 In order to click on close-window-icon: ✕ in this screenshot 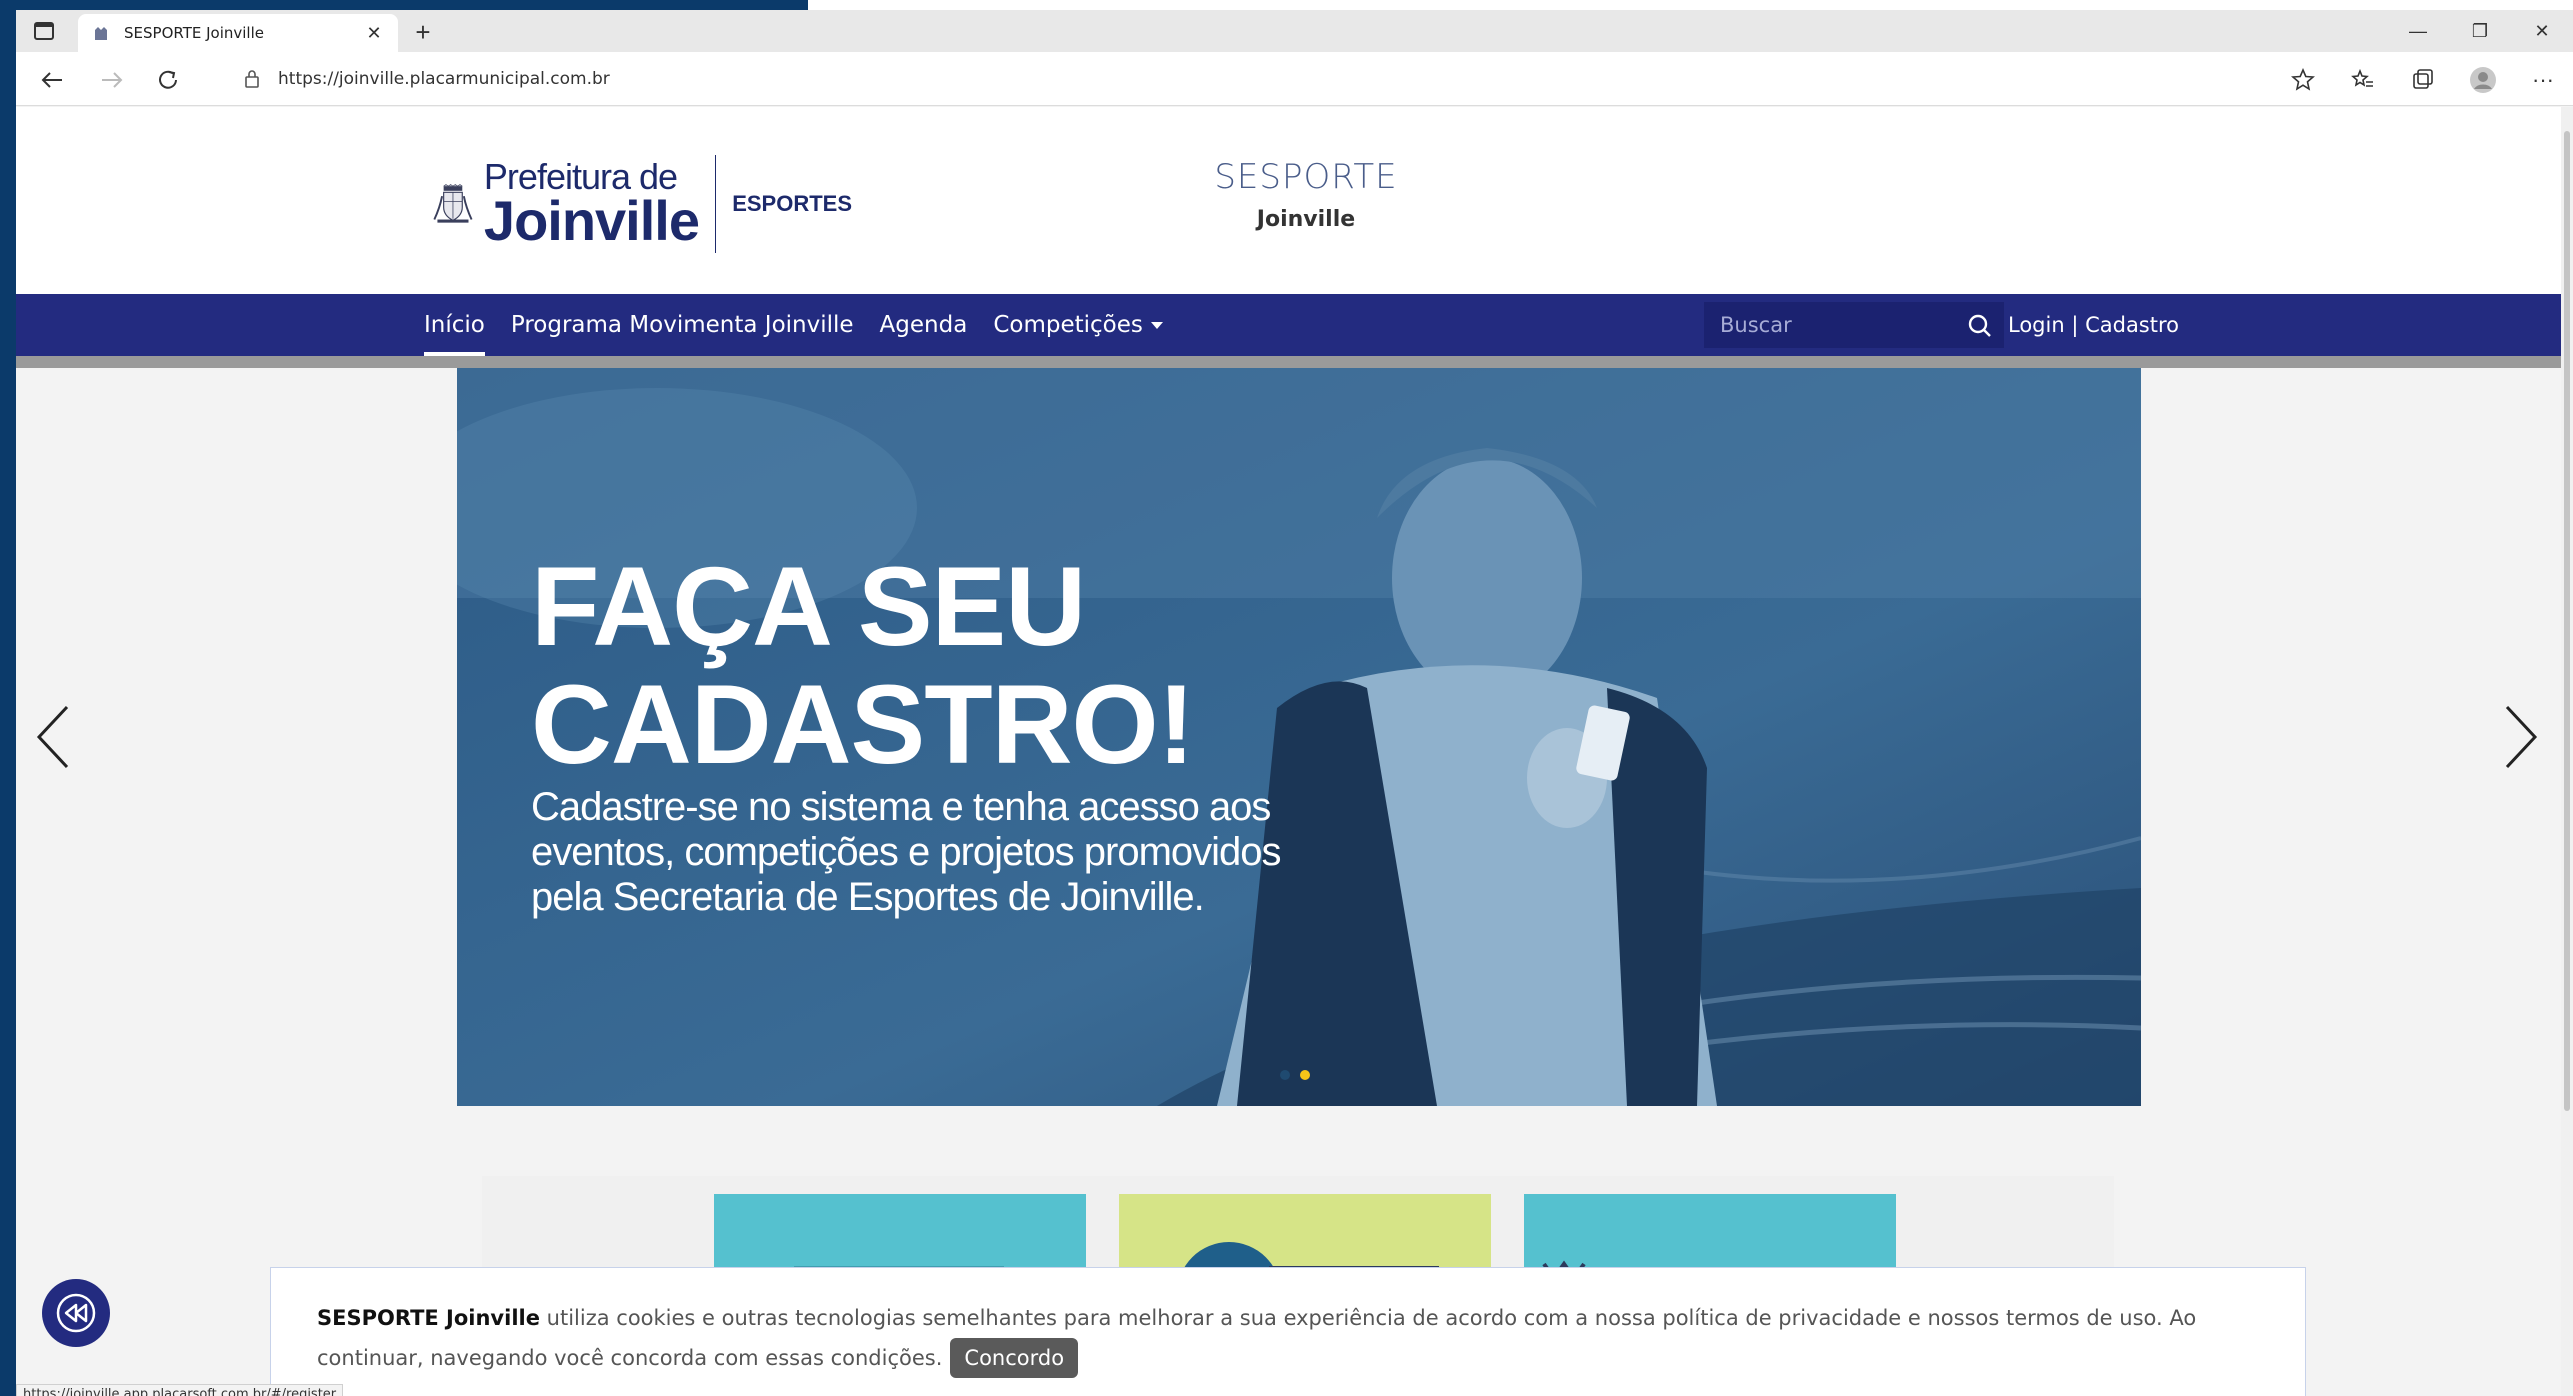, I will do `click(2542, 31)`.